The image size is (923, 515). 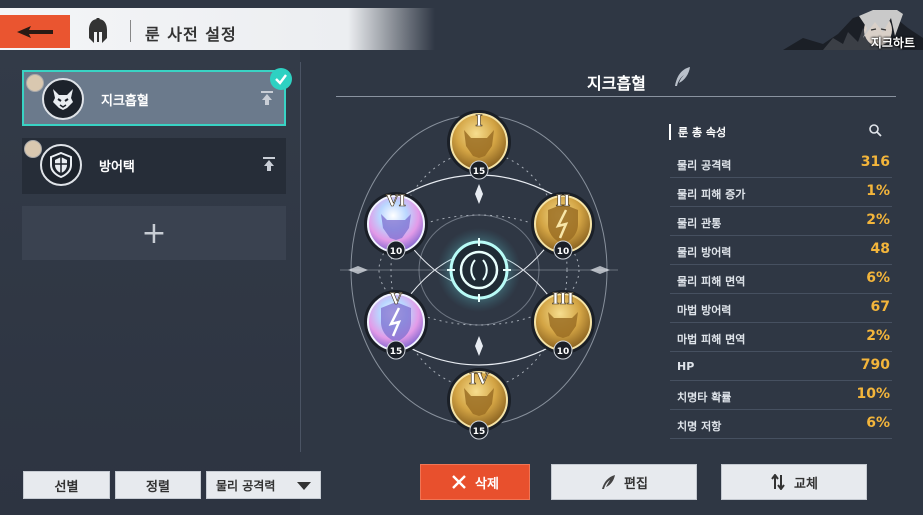 I want to click on stat-row: 마법 방어력 67, so click(x=781, y=309).